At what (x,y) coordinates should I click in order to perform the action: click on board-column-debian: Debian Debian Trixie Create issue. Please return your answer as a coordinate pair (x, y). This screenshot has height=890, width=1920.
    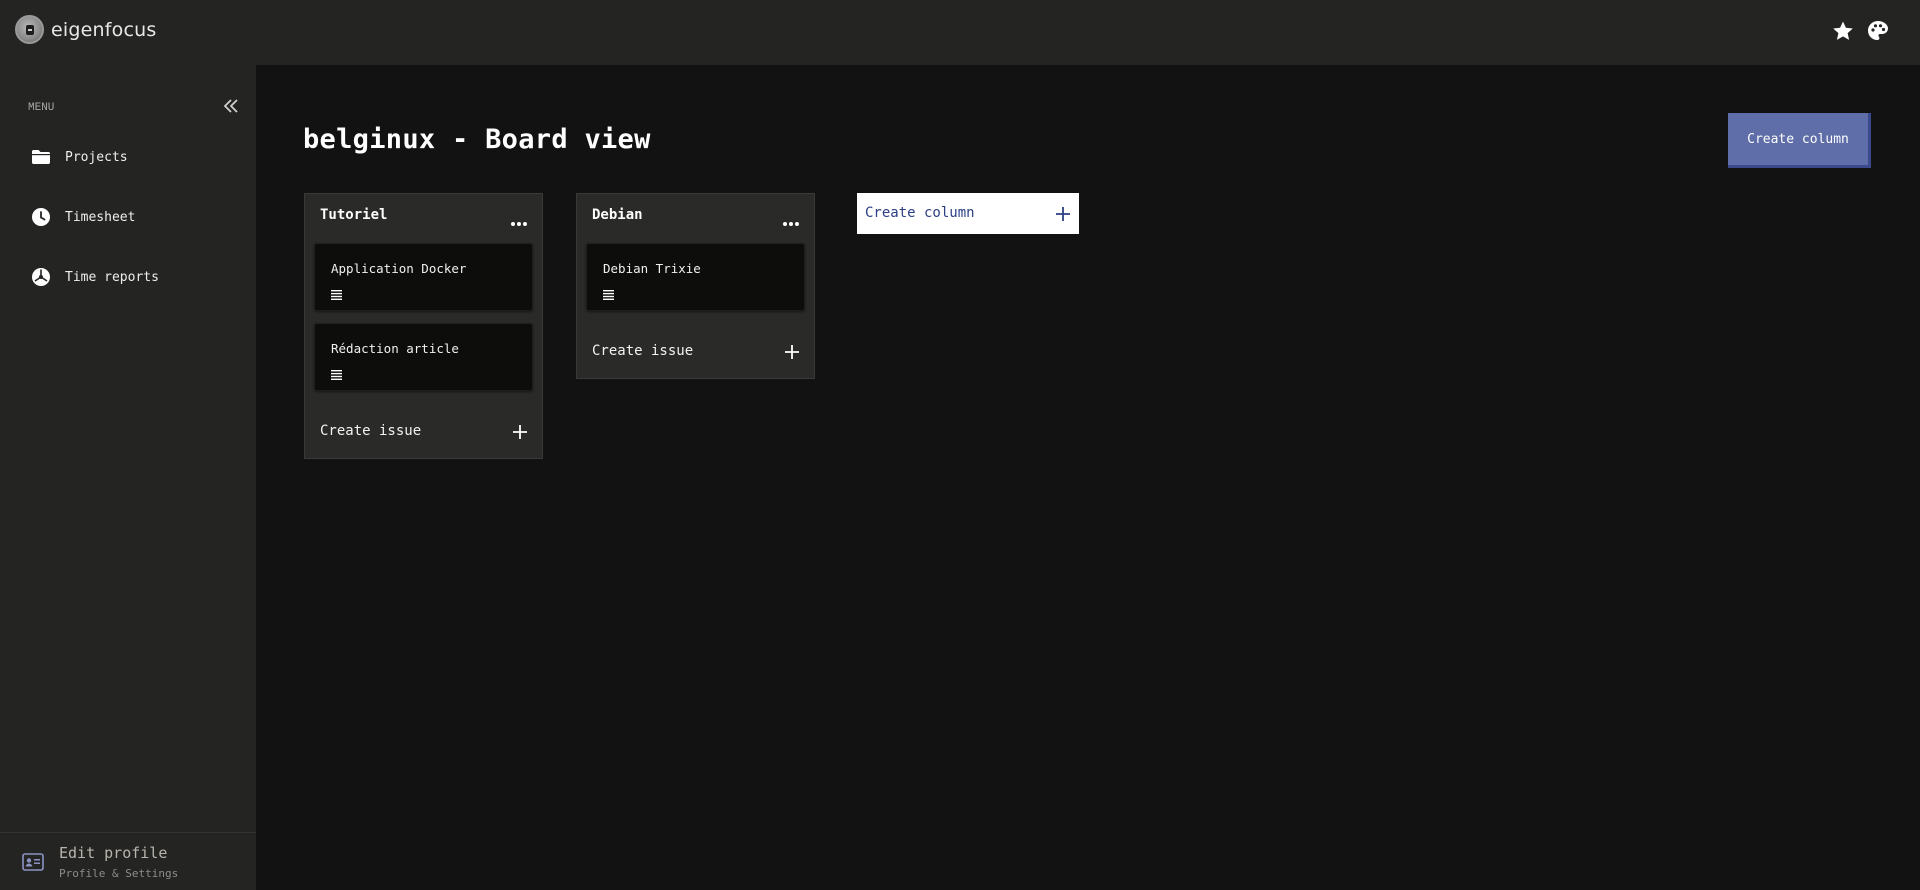
    Looking at the image, I should click on (695, 286).